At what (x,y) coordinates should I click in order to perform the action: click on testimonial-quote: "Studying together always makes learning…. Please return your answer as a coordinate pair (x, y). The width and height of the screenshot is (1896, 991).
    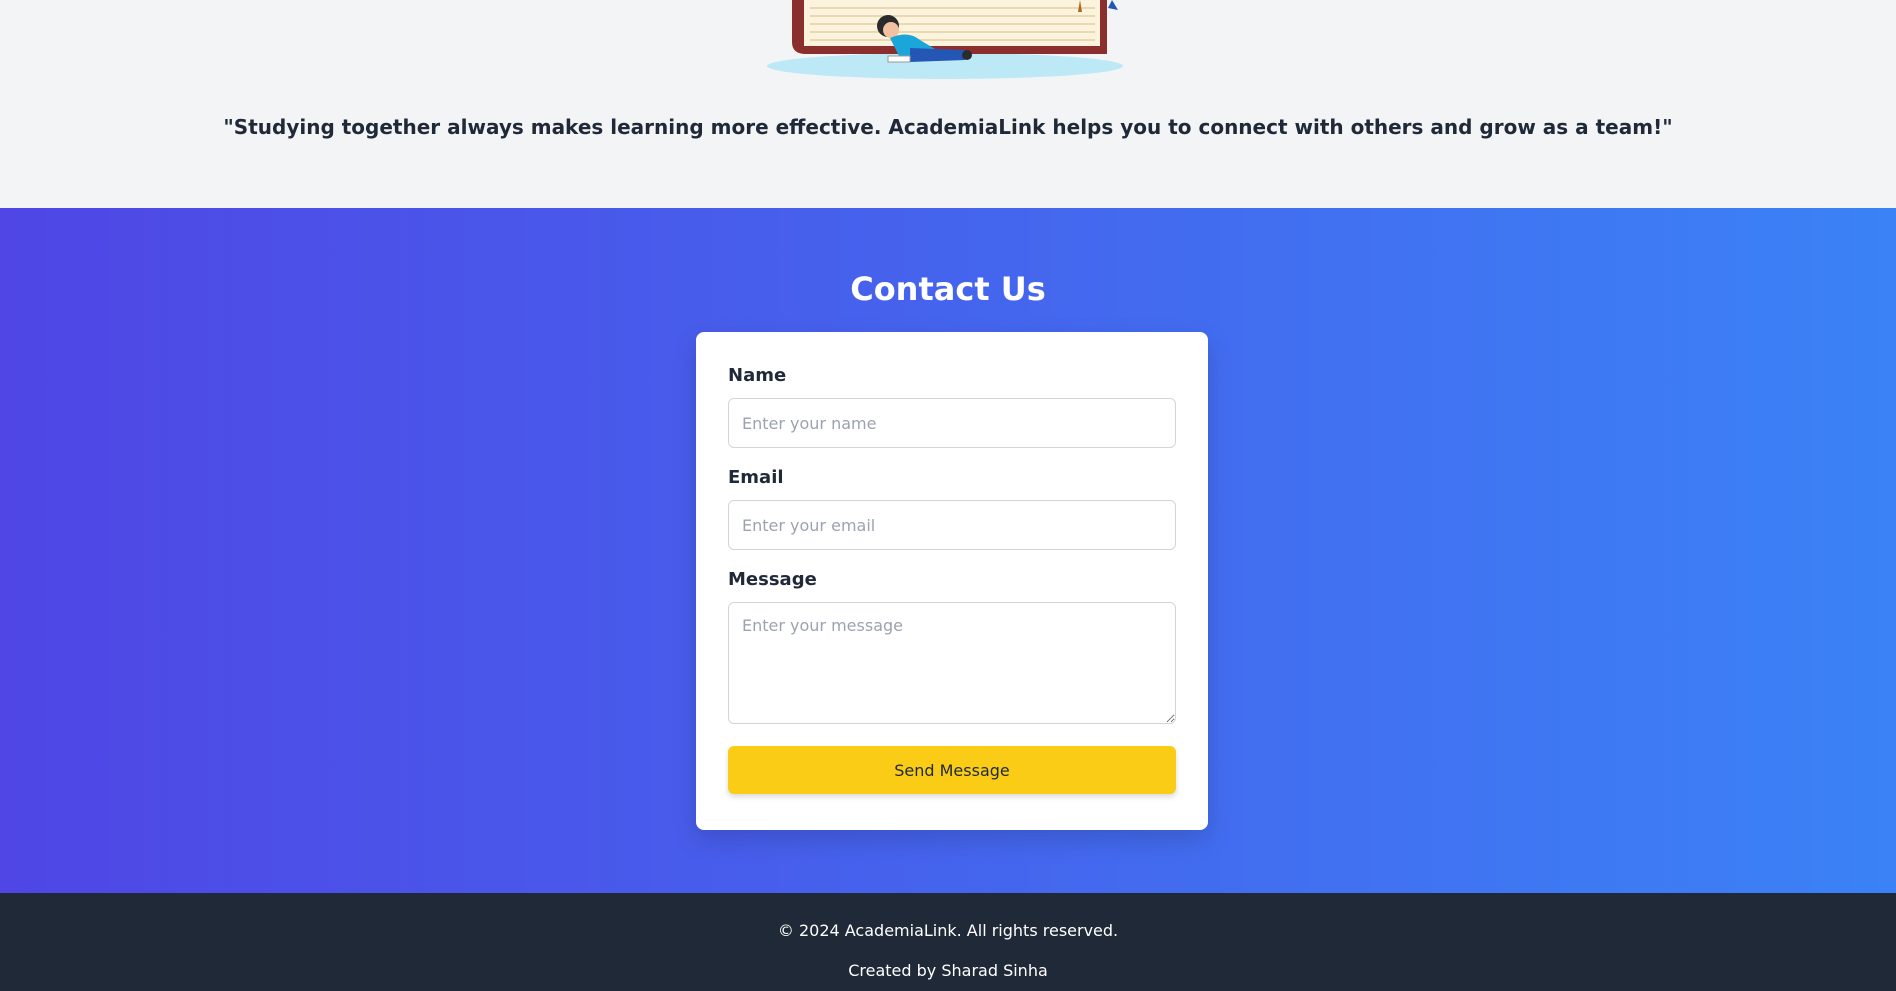
    Looking at the image, I should click on (948, 127).